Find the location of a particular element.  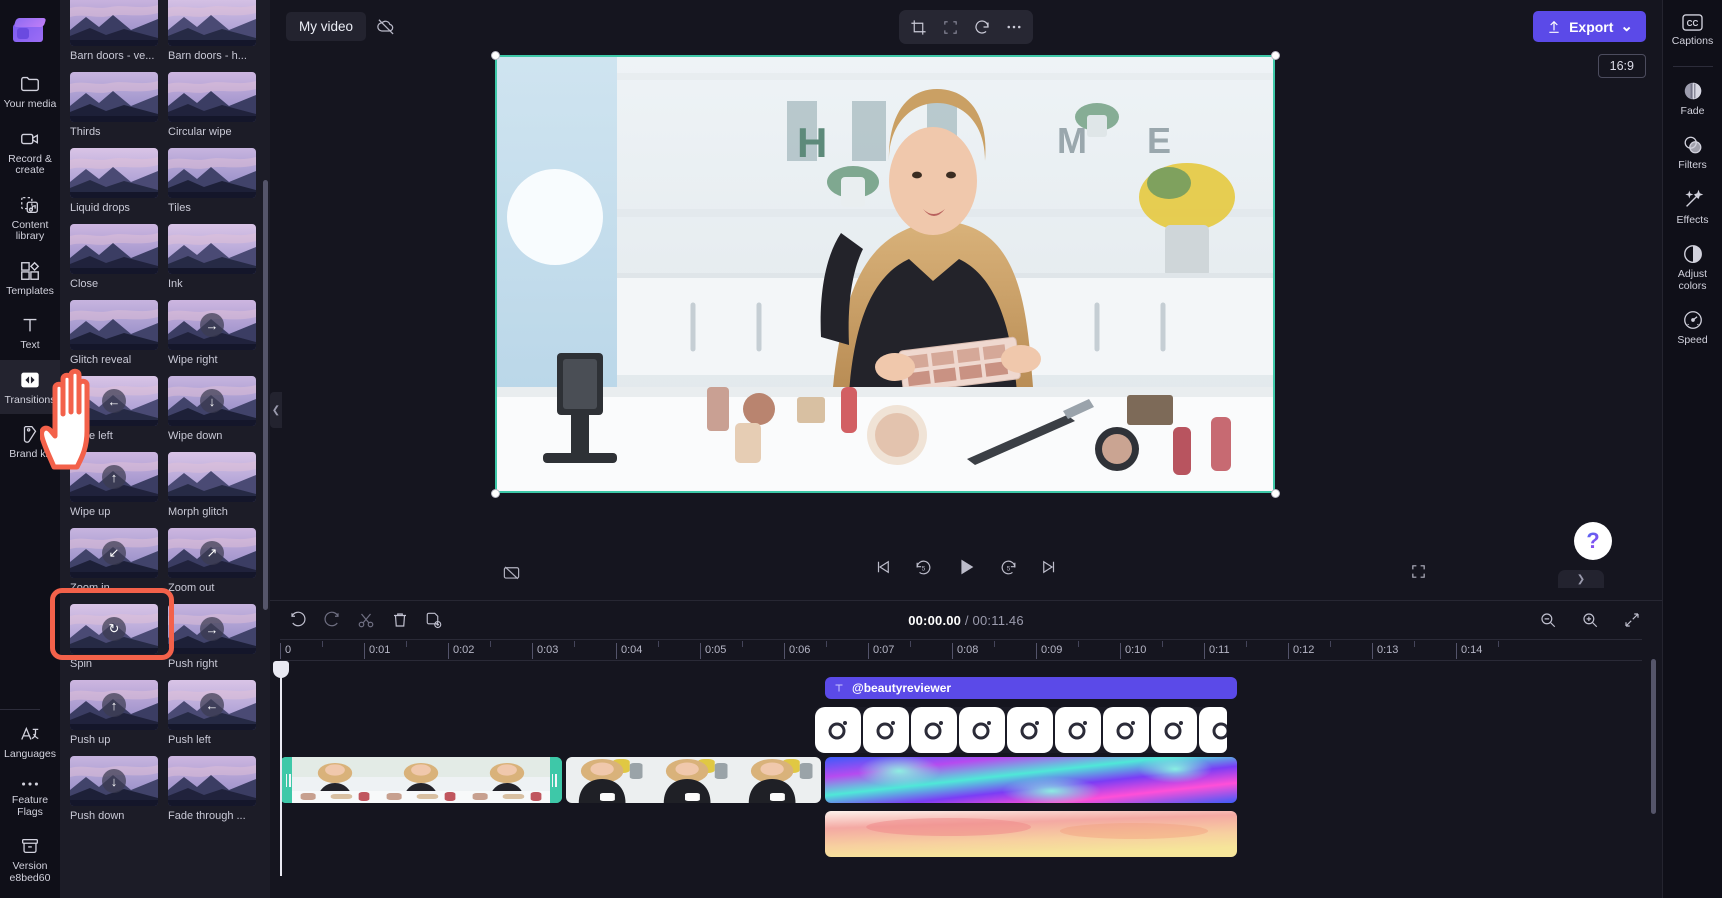

timeline-scrollbar is located at coordinates (1653, 736).